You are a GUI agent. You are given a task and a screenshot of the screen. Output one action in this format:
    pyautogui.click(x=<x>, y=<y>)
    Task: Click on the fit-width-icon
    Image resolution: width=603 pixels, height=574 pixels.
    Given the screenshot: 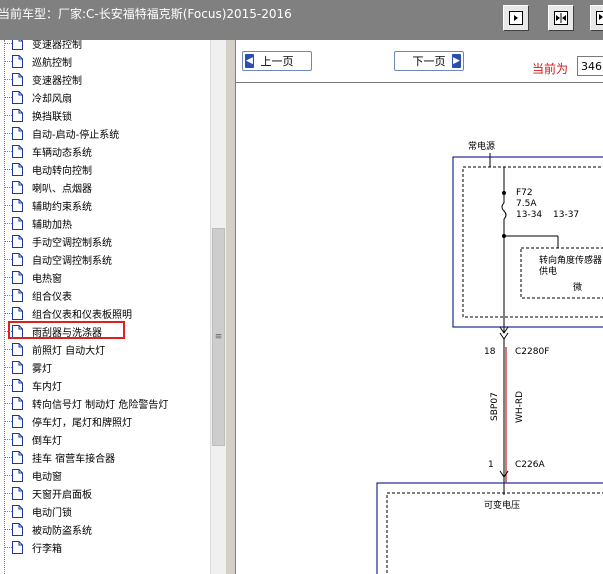 What is the action you would take?
    pyautogui.click(x=516, y=18)
    